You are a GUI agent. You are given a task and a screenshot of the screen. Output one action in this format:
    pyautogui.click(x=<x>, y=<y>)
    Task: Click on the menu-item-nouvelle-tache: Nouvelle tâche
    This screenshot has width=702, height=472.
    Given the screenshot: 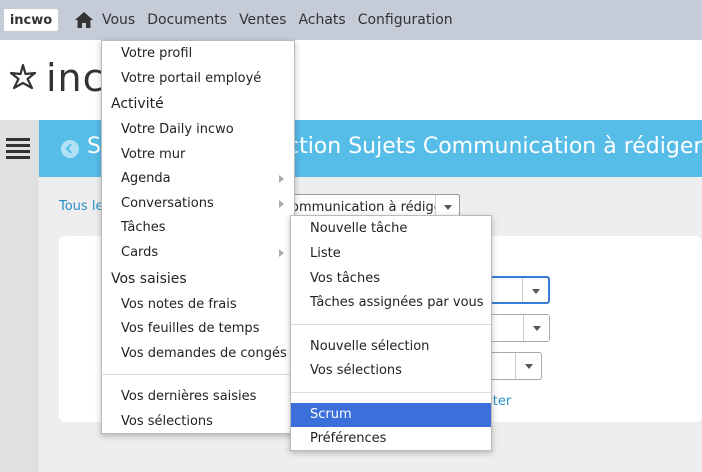 What is the action you would take?
    pyautogui.click(x=391, y=229)
    